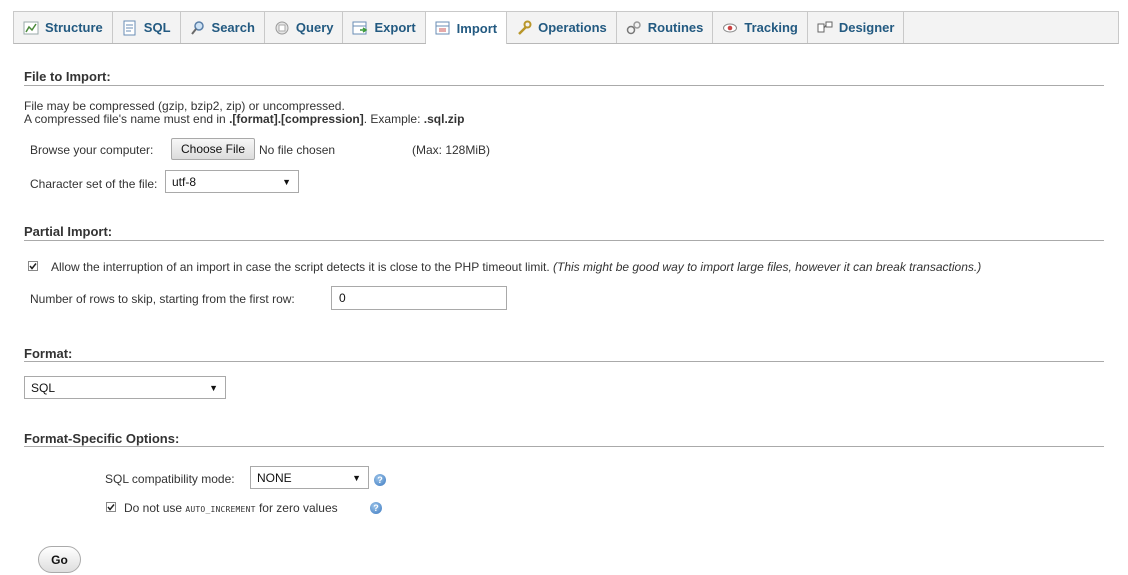  I want to click on tab-operations: Operations, so click(562, 27).